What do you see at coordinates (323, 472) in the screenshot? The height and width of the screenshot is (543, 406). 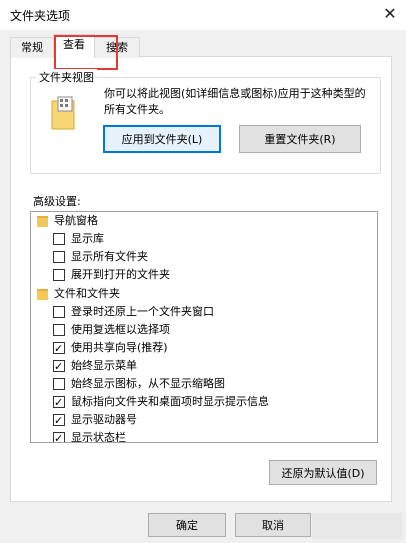 I see `restore-defaults-button: 还原为默认值(D)` at bounding box center [323, 472].